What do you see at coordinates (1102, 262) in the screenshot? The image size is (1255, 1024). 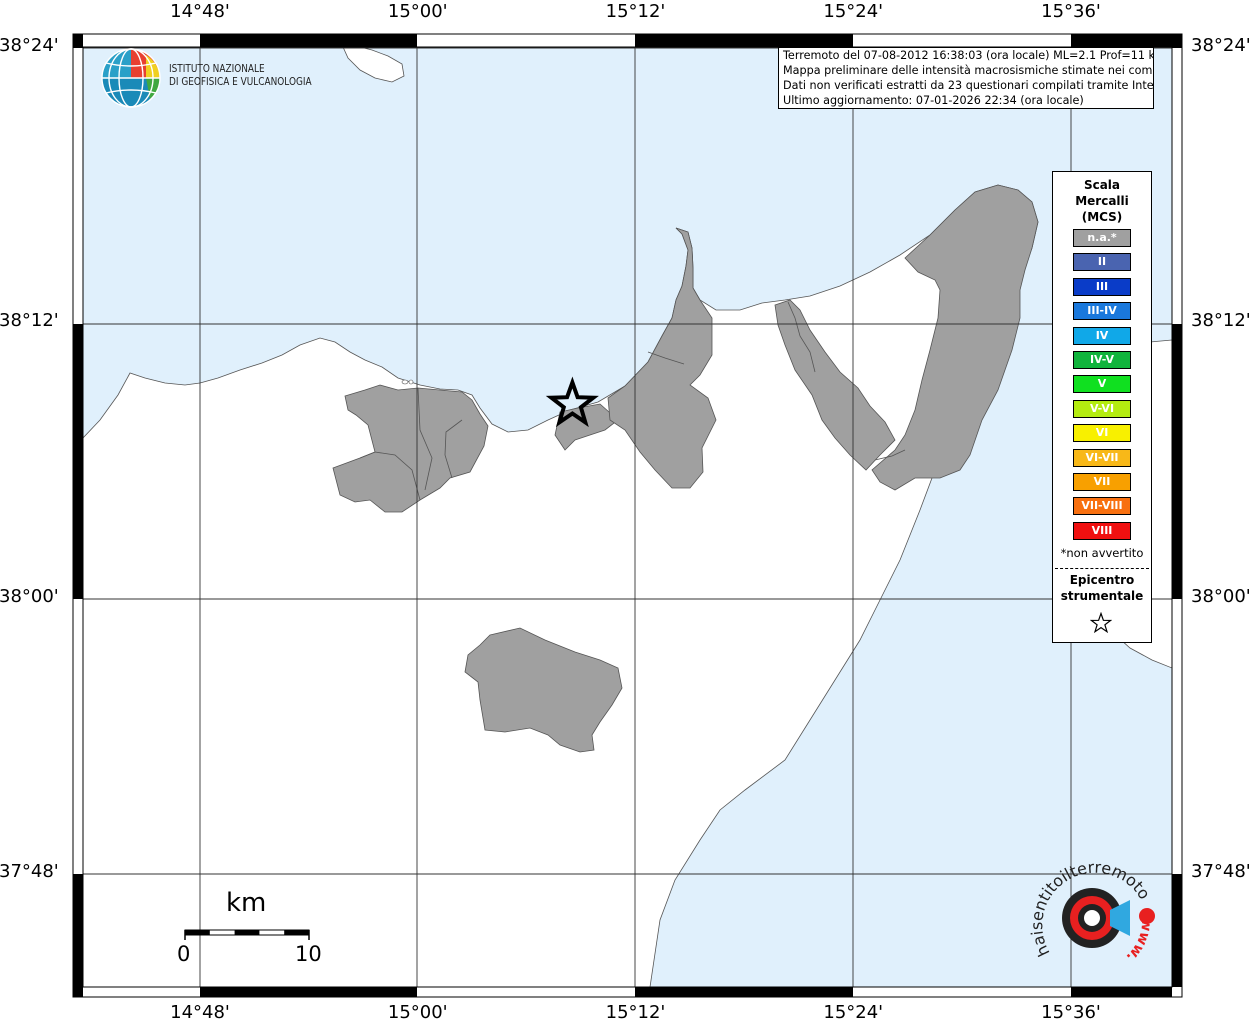 I see `legend-swatch: II` at bounding box center [1102, 262].